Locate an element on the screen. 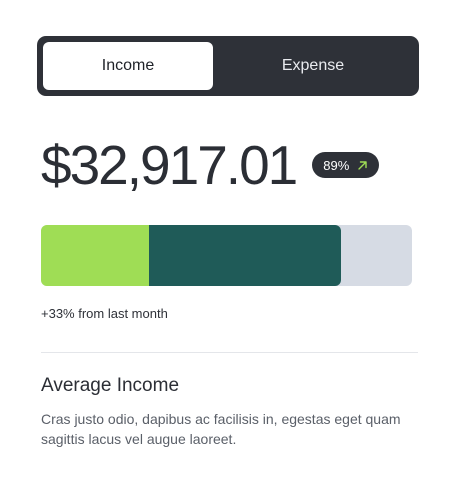 The width and height of the screenshot is (456, 485). percentage-badge: 89% is located at coordinates (346, 165).